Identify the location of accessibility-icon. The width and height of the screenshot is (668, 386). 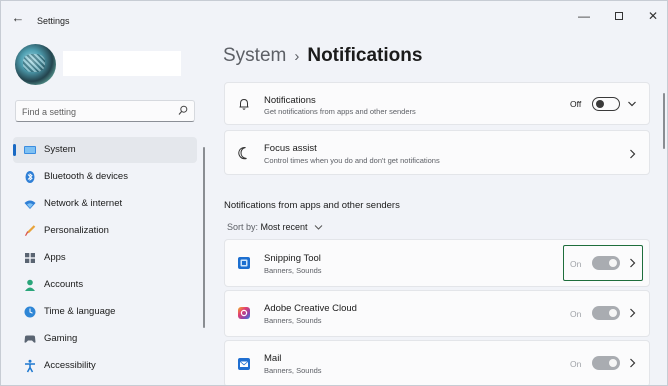
(30, 366).